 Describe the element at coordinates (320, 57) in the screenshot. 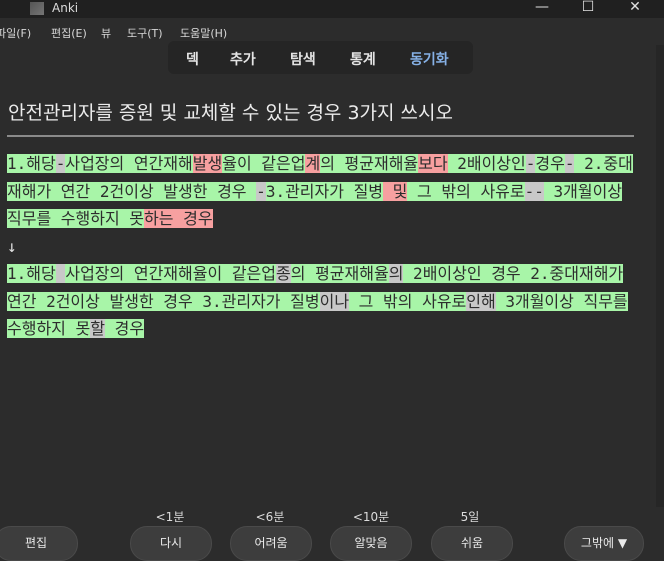

I see `main-toolbar: 덱 추가 탐색 통계 동기화` at that location.